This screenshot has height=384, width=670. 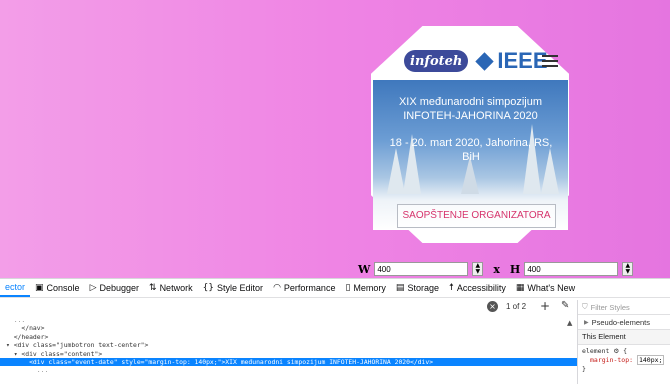 I want to click on width-label: W, so click(x=364, y=269).